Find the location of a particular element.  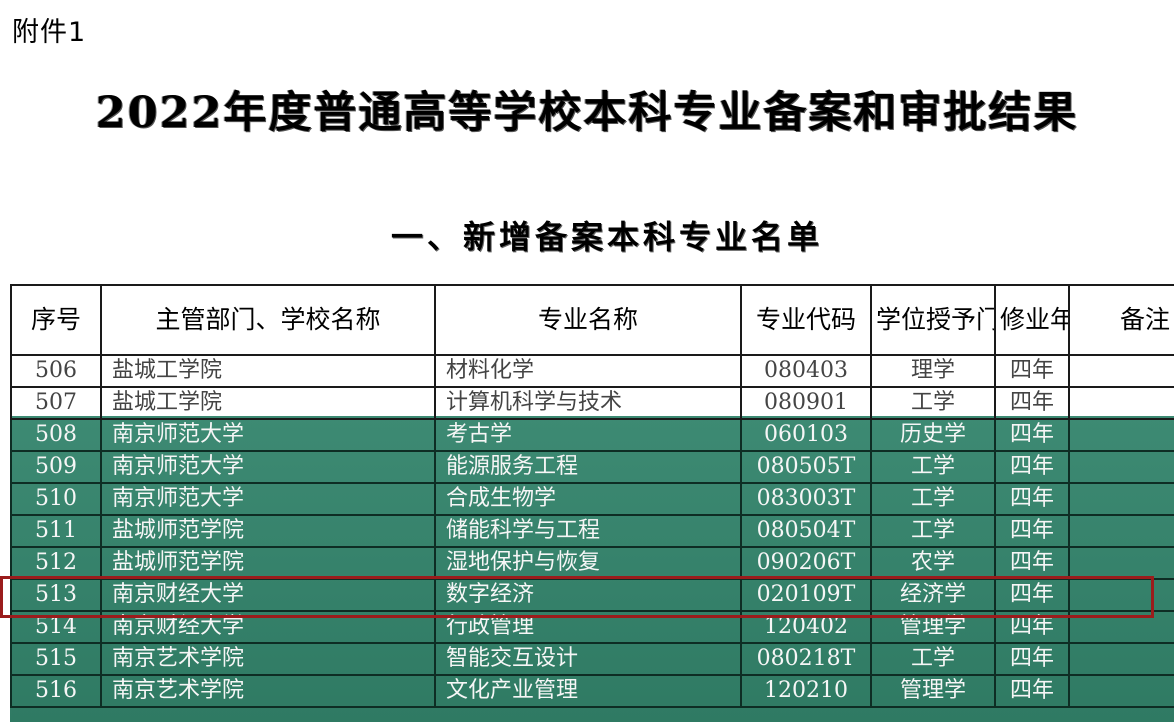

cell-no: 506 is located at coordinates (56, 371).